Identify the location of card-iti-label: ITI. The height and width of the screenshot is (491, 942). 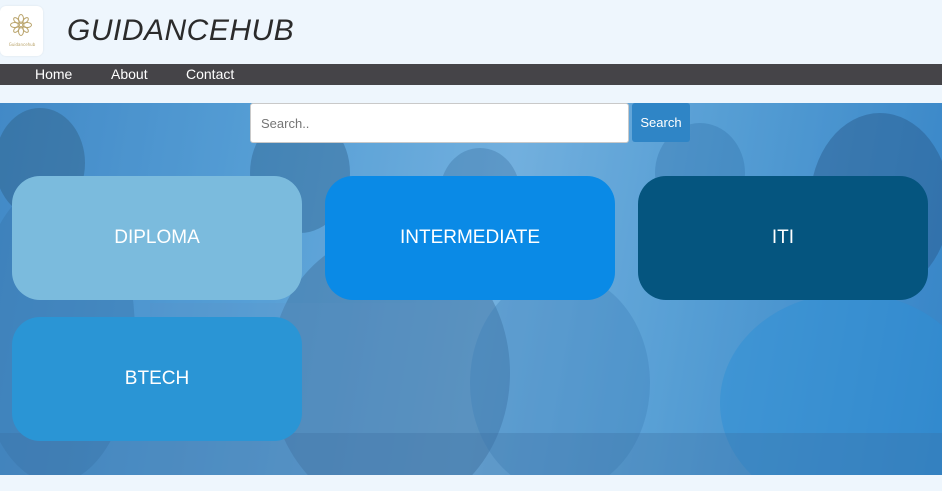
(783, 237).